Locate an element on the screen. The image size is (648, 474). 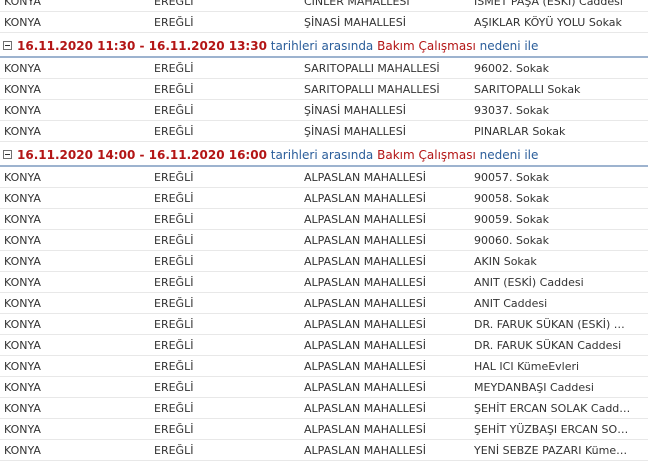
street-cell: 90059. Sokak is located at coordinates (511, 219).